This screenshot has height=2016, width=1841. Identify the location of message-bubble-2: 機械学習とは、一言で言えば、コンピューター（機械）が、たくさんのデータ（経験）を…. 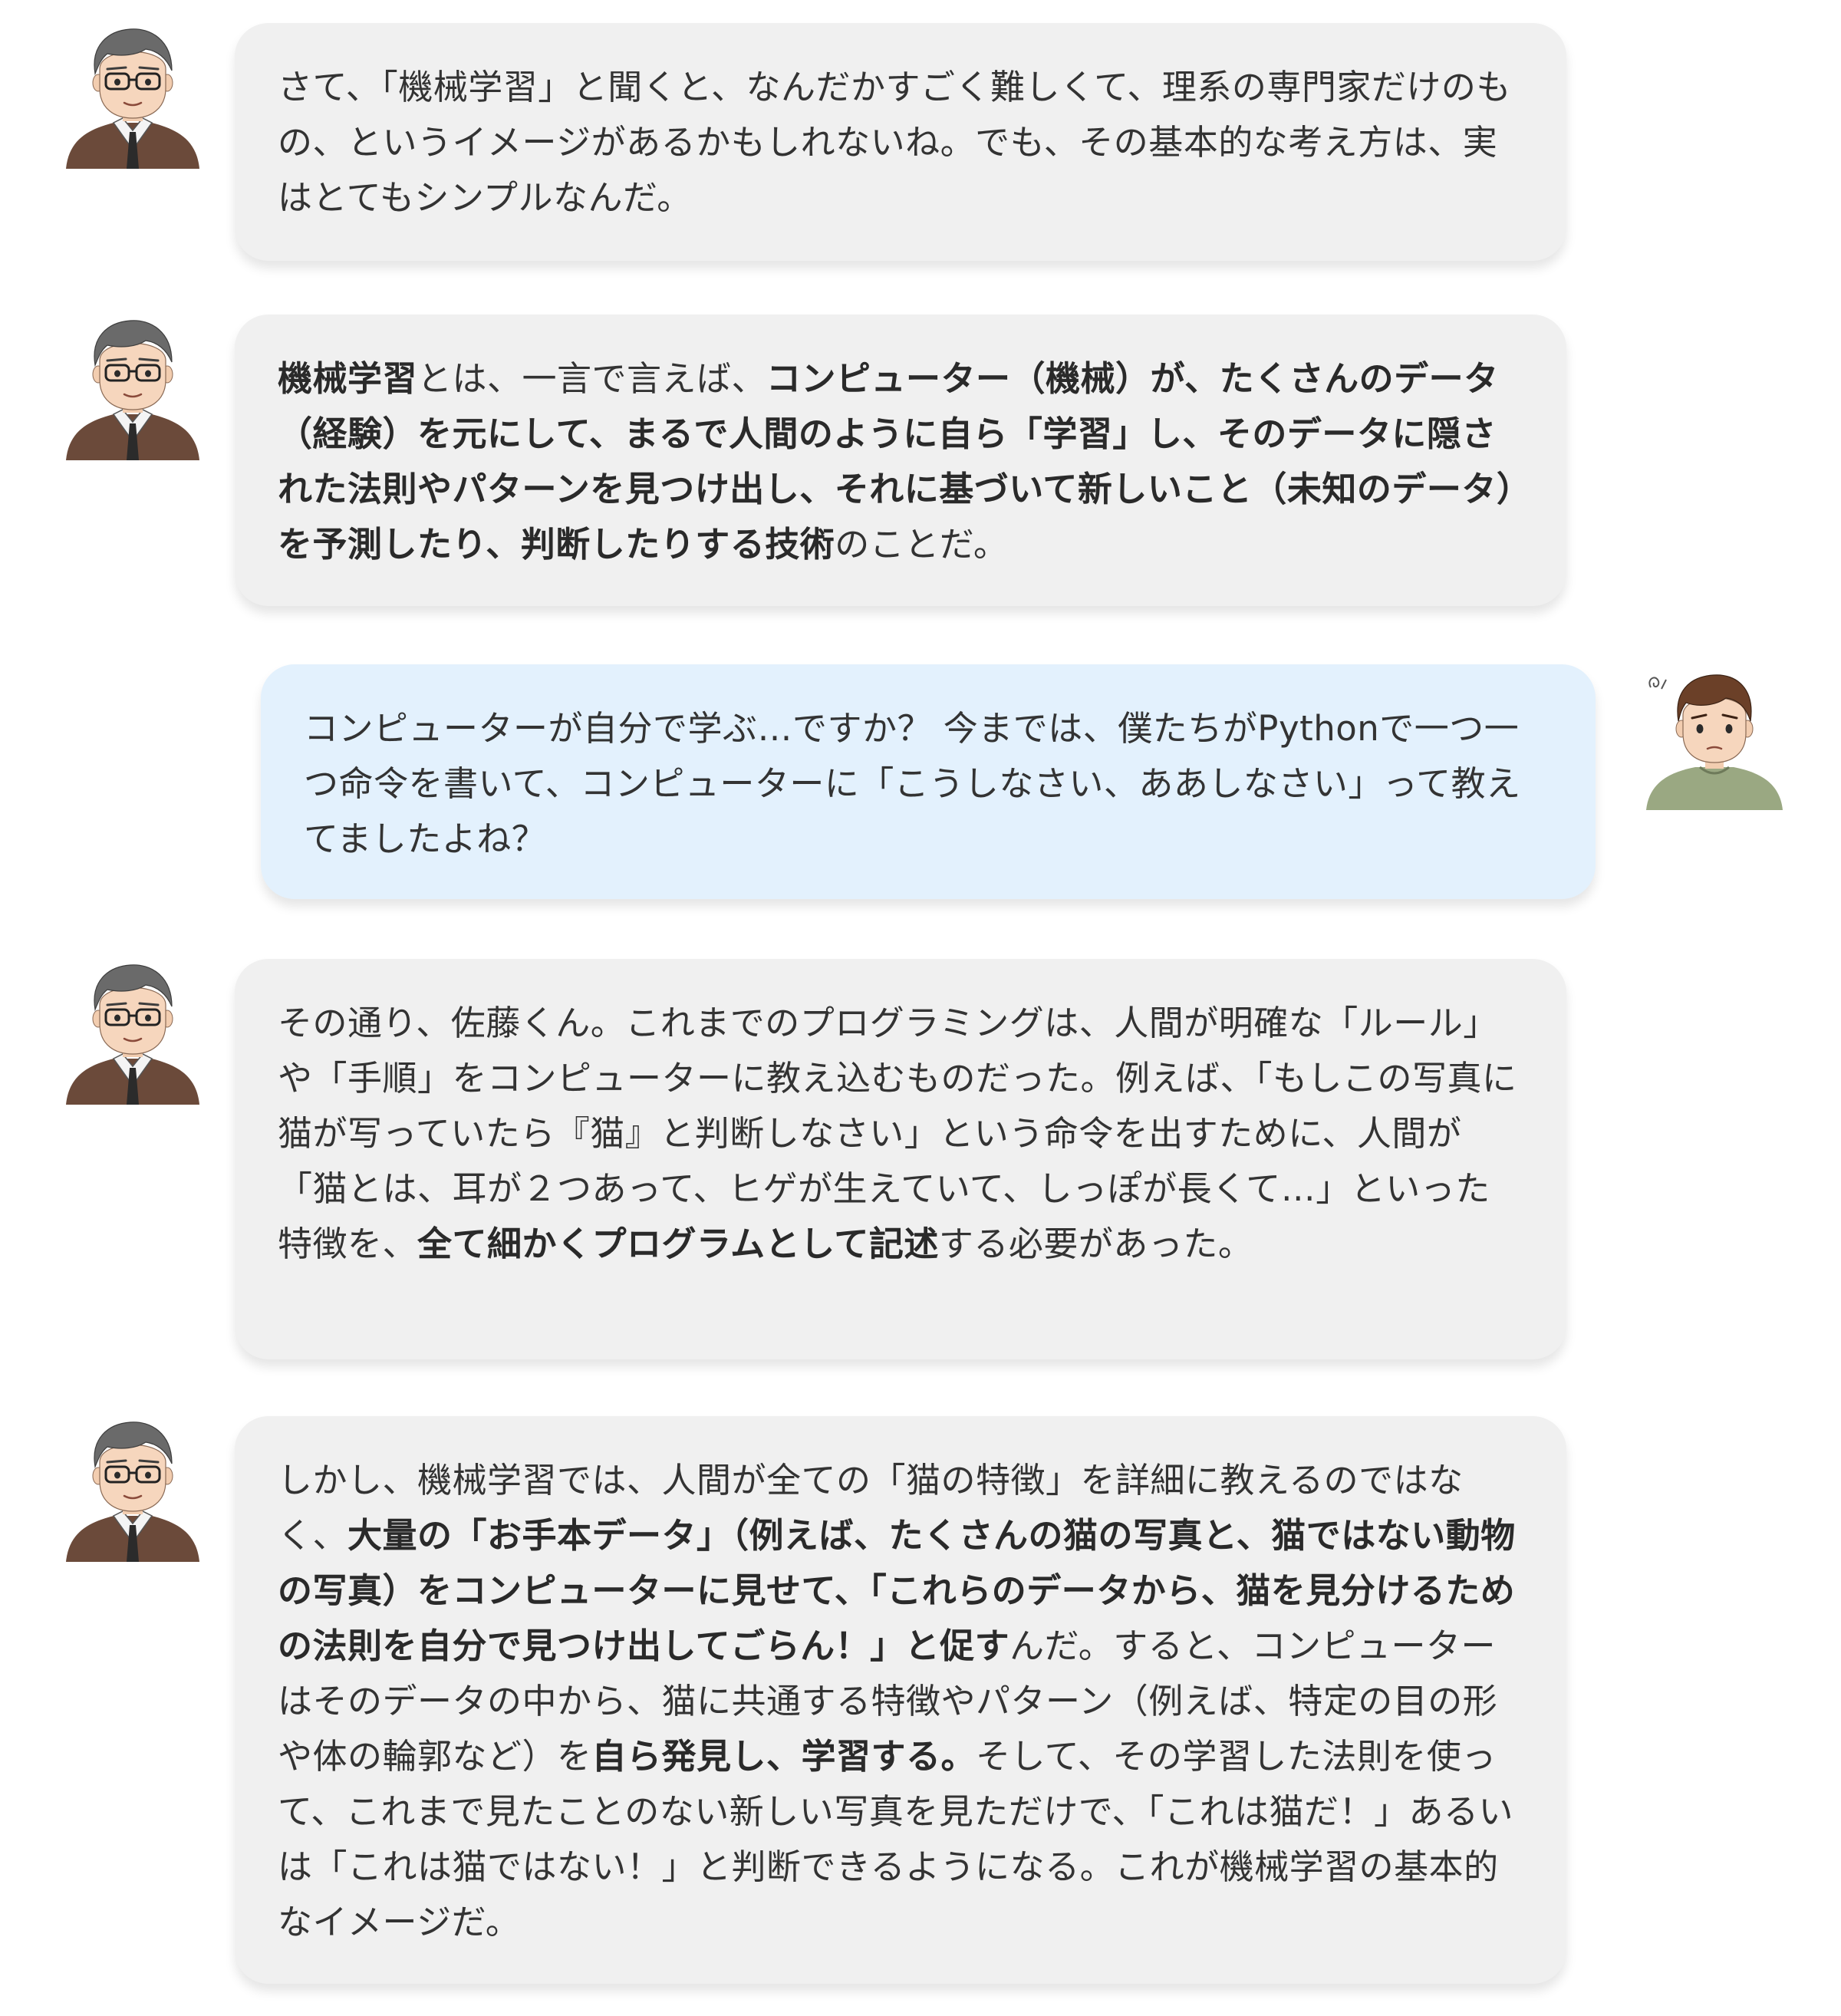
(900, 460).